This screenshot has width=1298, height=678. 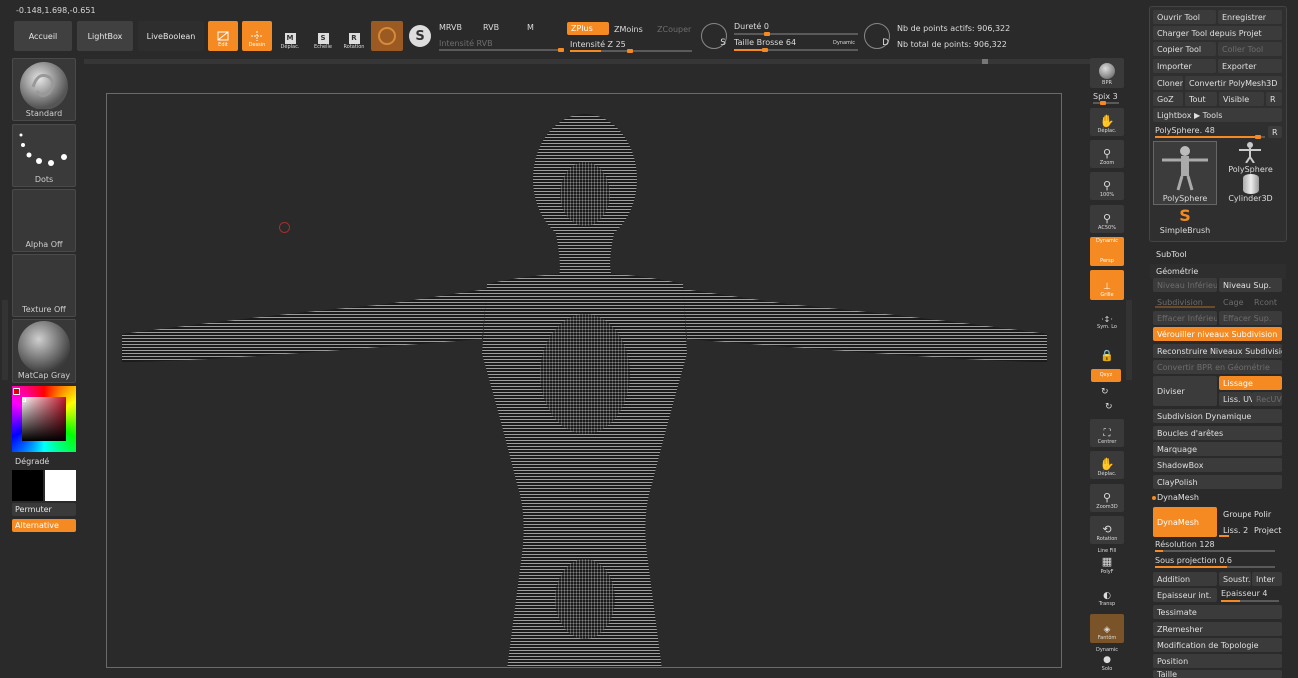 I want to click on epaisseur-slider: Epaisseur 4, so click(x=1244, y=593).